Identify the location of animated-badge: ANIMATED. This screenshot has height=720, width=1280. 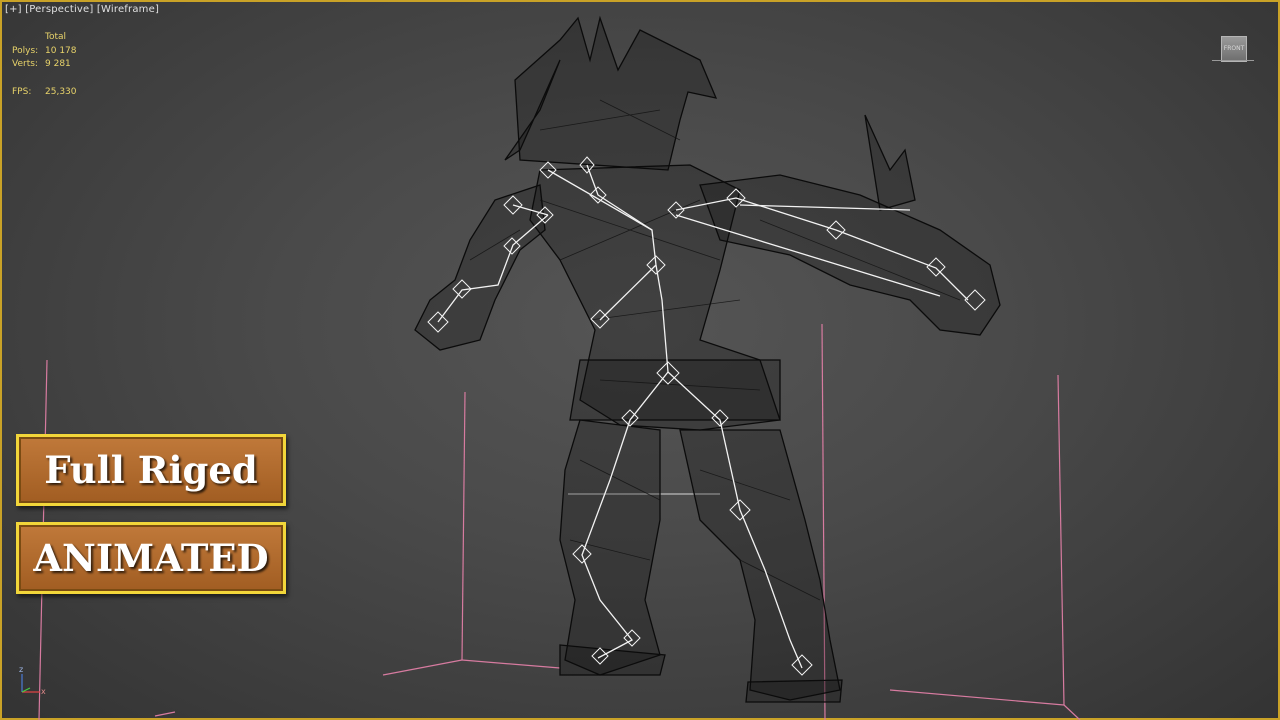
(151, 558).